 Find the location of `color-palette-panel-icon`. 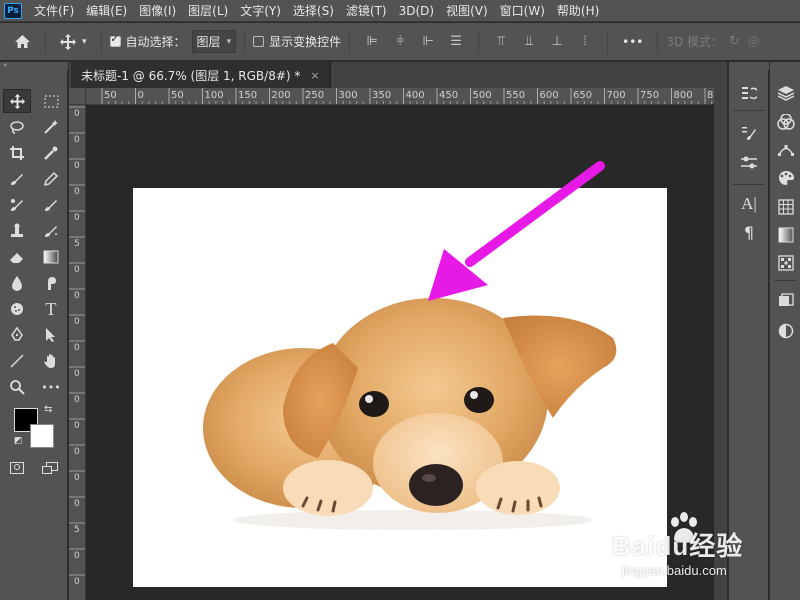

color-palette-panel-icon is located at coordinates (785, 178).